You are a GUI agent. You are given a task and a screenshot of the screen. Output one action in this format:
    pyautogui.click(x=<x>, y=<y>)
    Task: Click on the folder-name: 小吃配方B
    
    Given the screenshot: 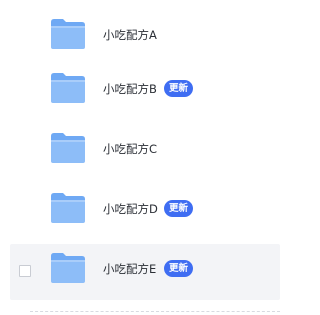 What is the action you would take?
    pyautogui.click(x=130, y=89)
    